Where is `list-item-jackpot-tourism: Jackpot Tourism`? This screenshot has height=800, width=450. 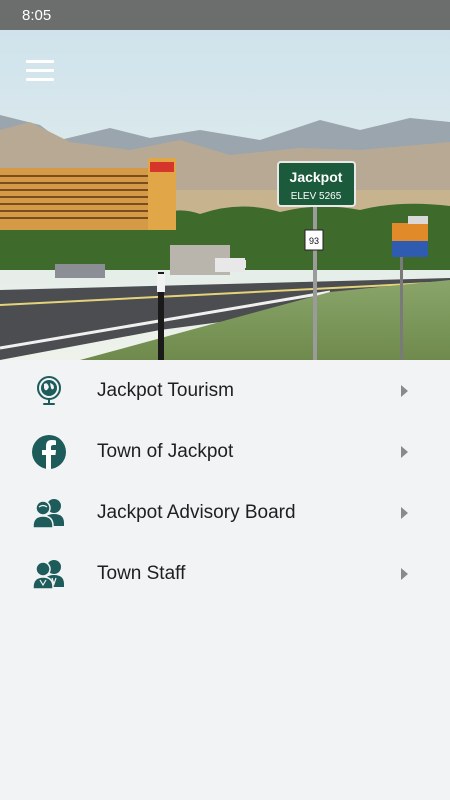 list-item-jackpot-tourism: Jackpot Tourism is located at coordinates (225, 390).